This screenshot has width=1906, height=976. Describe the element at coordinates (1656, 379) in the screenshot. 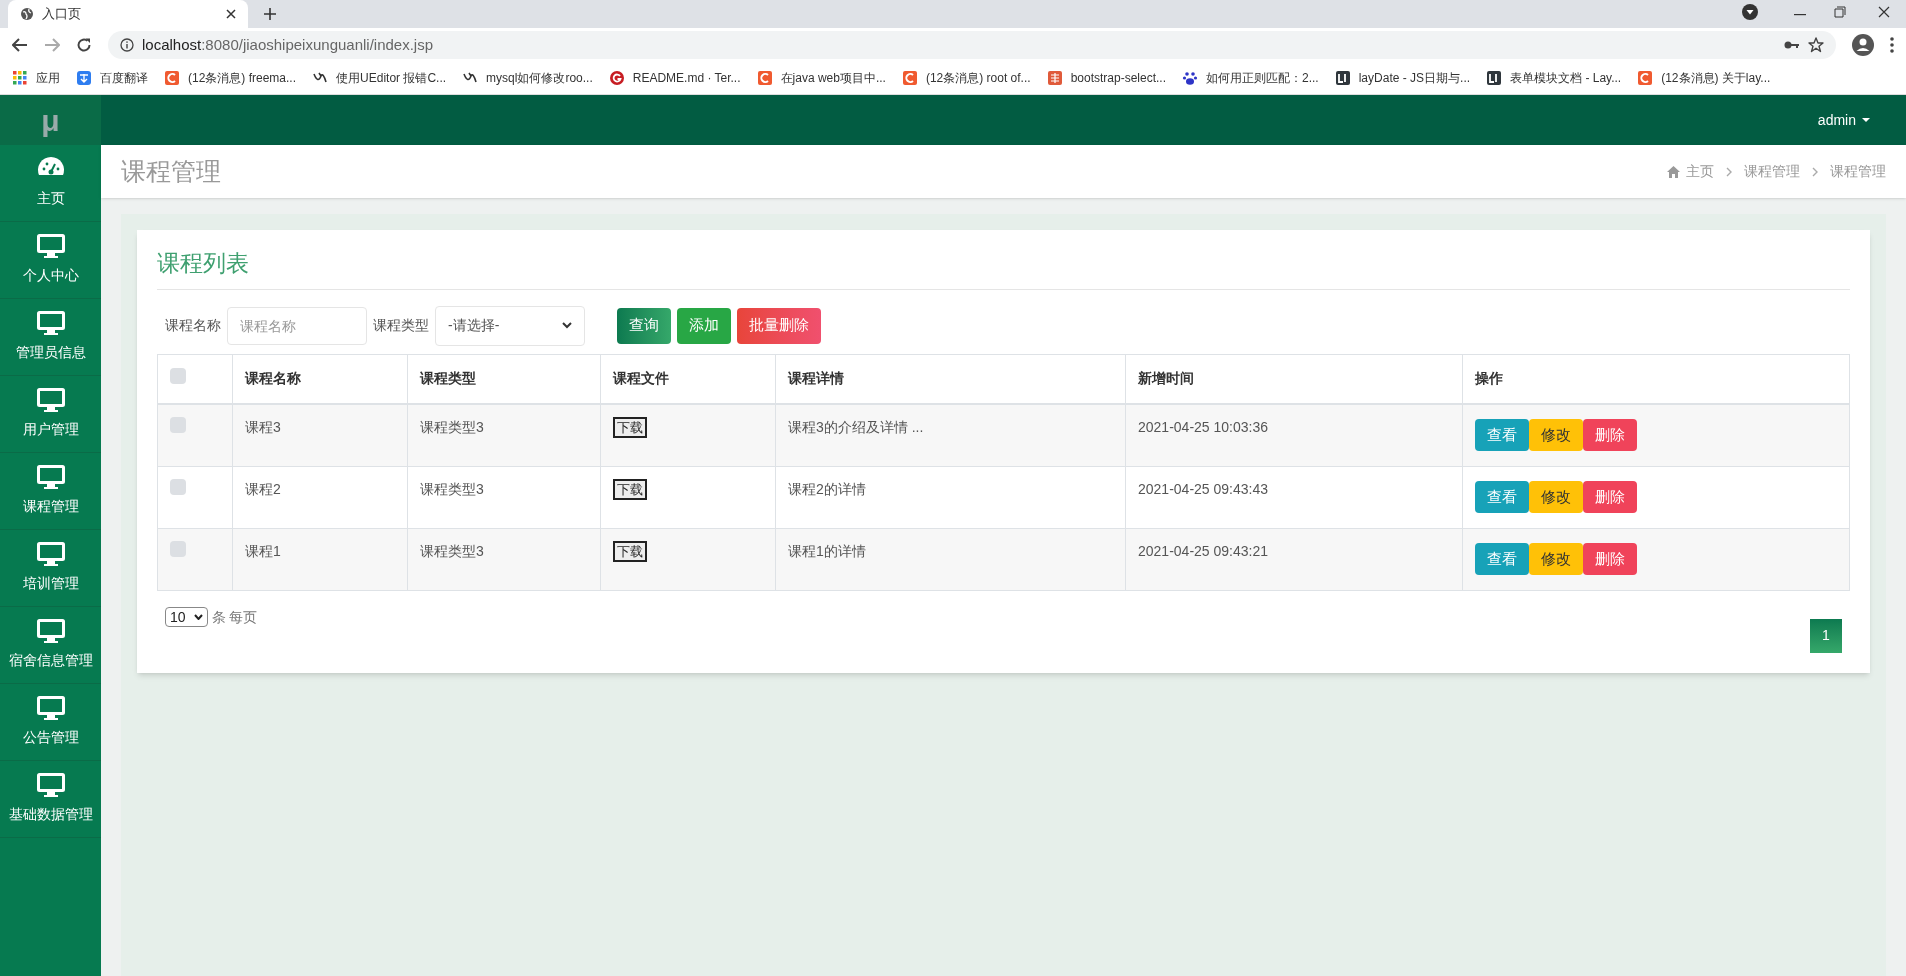

I see `column-header: 操作` at that location.